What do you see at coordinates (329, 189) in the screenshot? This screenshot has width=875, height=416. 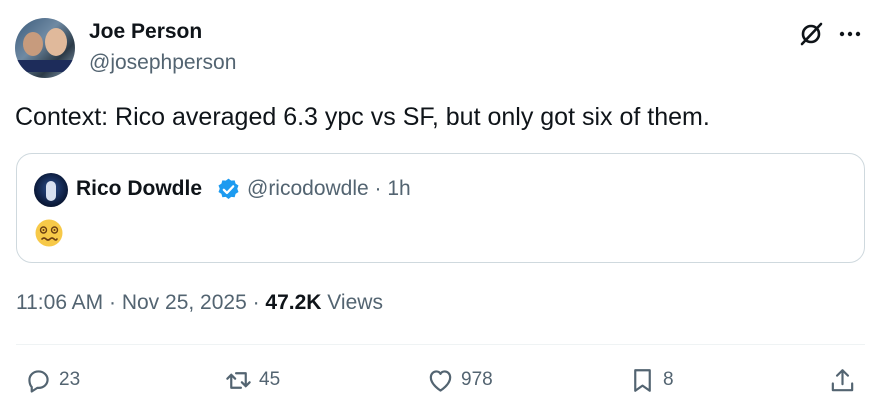 I see `quoted-handle-and-time: @ricodowdle · 1h` at bounding box center [329, 189].